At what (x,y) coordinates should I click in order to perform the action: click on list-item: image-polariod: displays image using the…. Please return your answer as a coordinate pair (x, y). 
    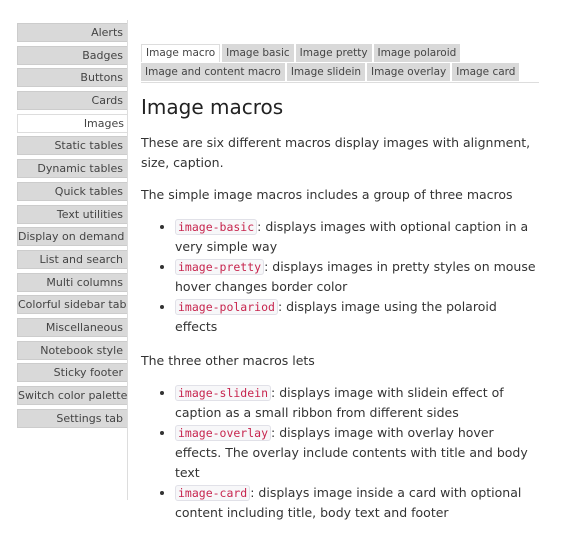
    Looking at the image, I should click on (358, 317).